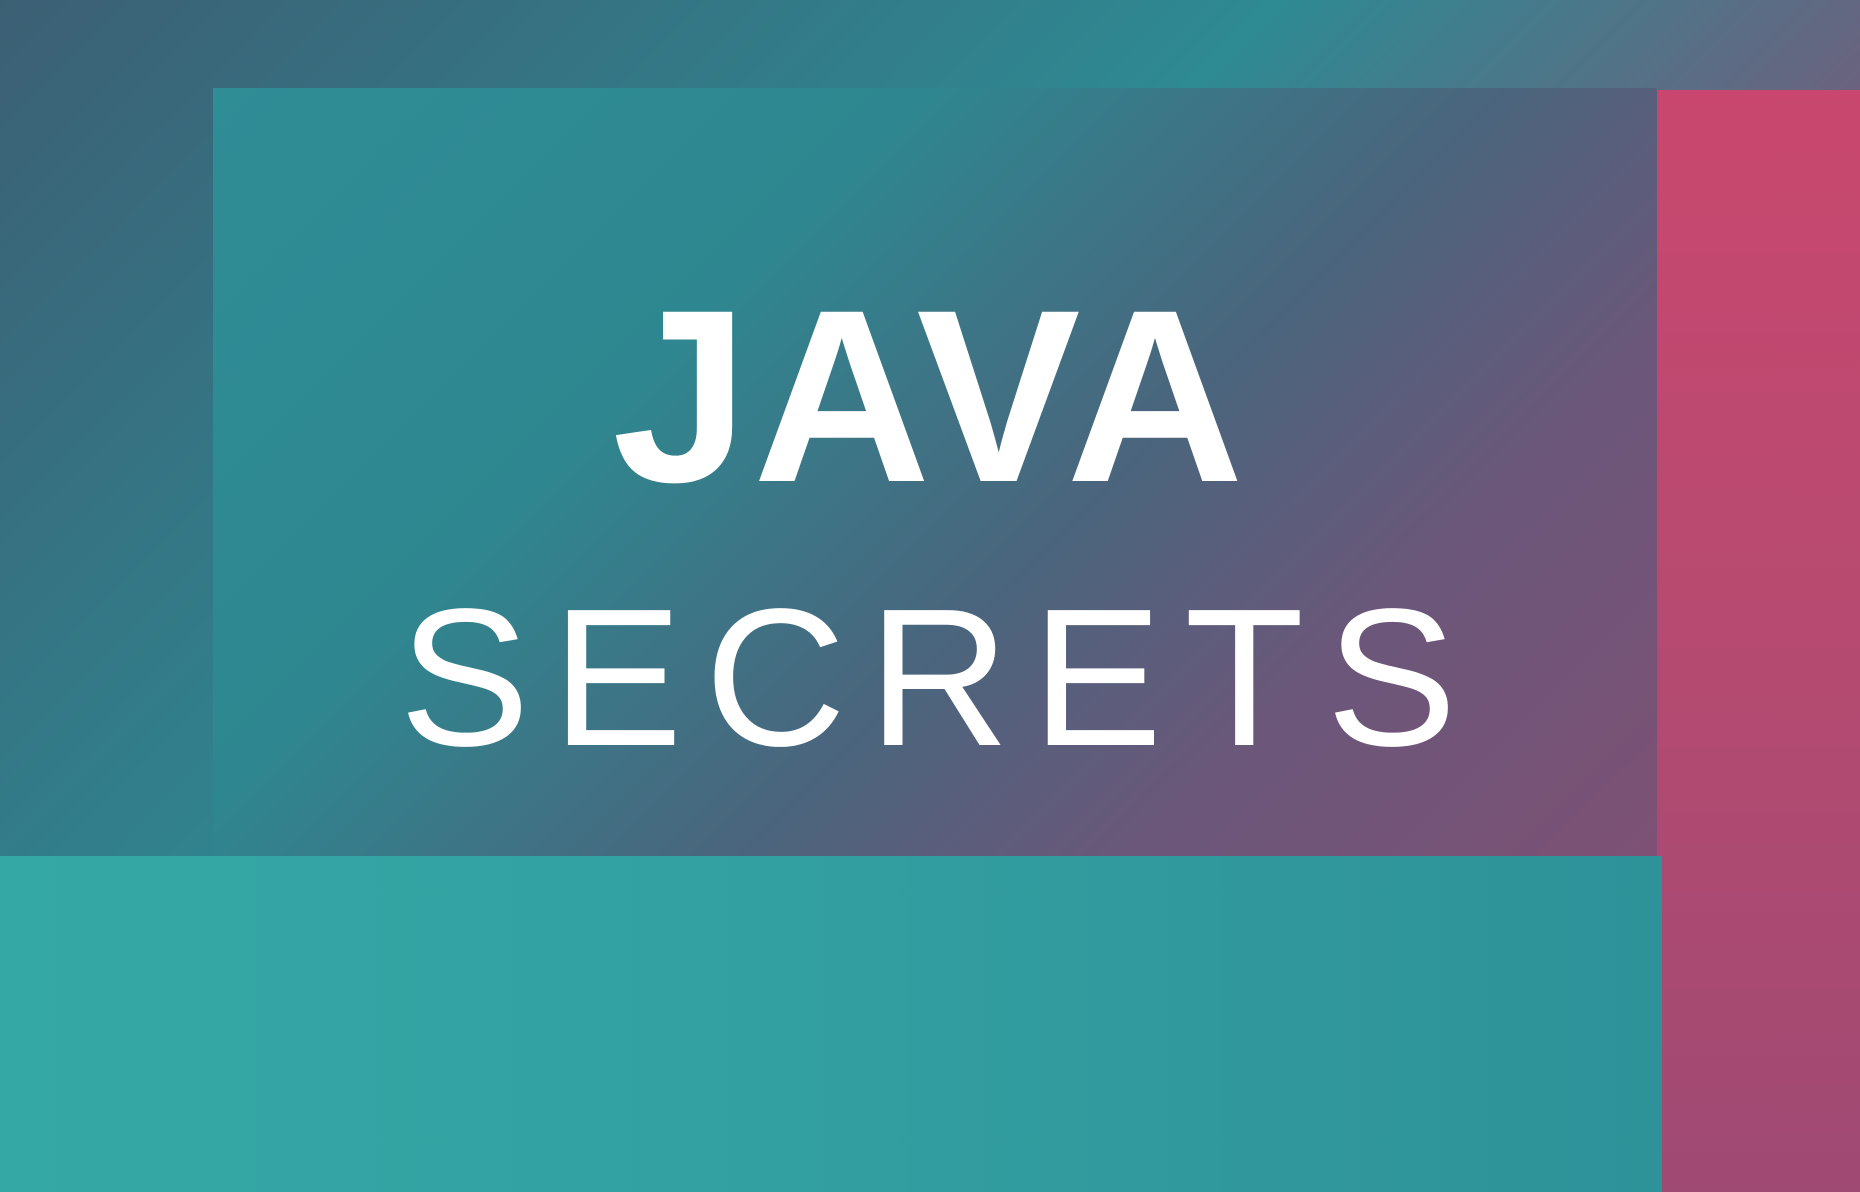 The height and width of the screenshot is (1192, 1860). I want to click on cover-subtitle: SECRETS, so click(939, 677).